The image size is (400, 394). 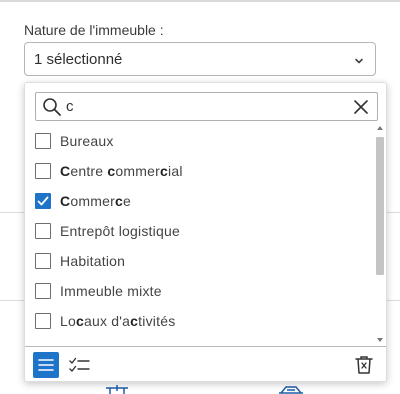 I want to click on option-label: Commerce, so click(x=95, y=201).